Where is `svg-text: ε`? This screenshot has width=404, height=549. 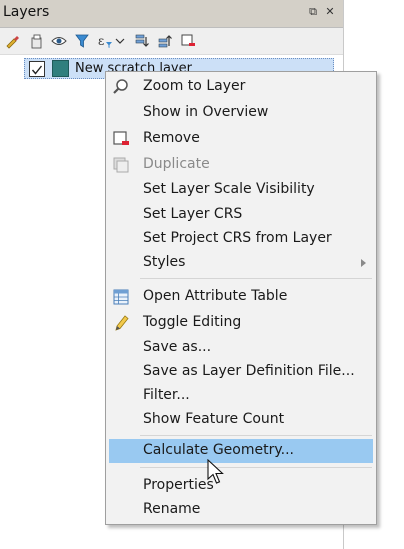
svg-text: ε is located at coordinates (101, 41).